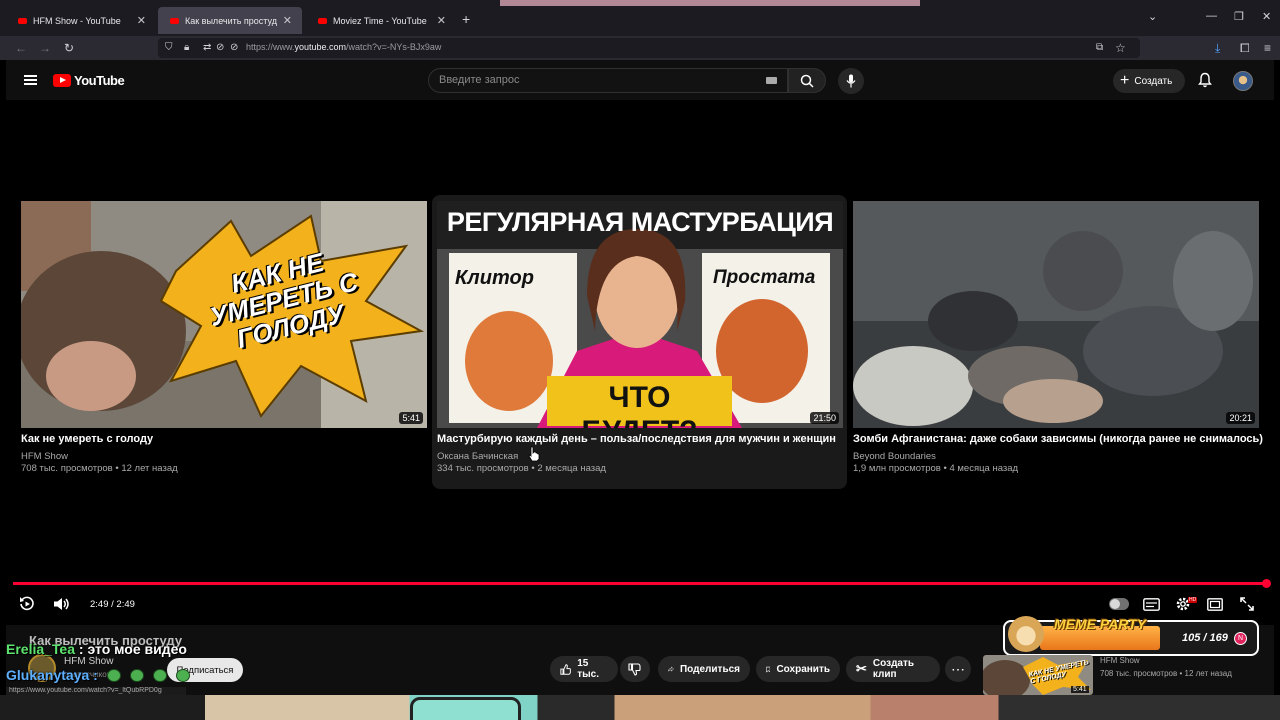 The width and height of the screenshot is (1280, 720). I want to click on close-window-icon: ✕, so click(1266, 16).